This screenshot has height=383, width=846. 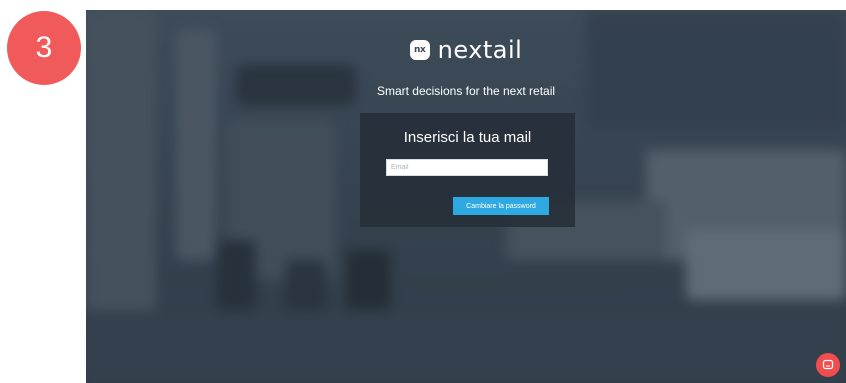 I want to click on step-number: 3, so click(x=44, y=47).